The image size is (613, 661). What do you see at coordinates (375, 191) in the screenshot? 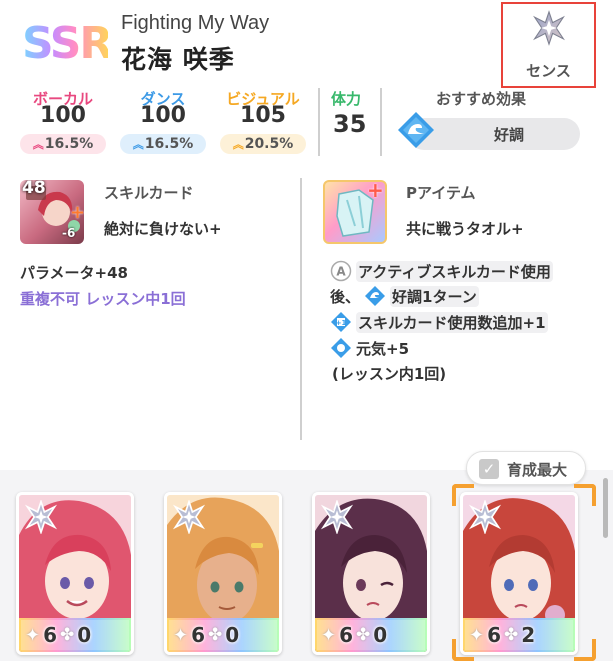
I see `item-plus-icon: +` at bounding box center [375, 191].